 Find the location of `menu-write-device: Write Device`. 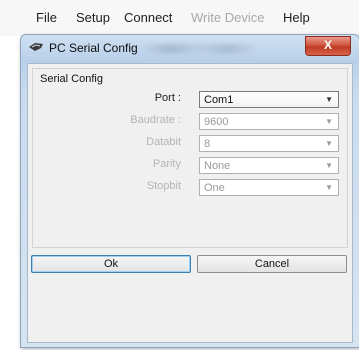

menu-write-device: Write Device is located at coordinates (227, 17).